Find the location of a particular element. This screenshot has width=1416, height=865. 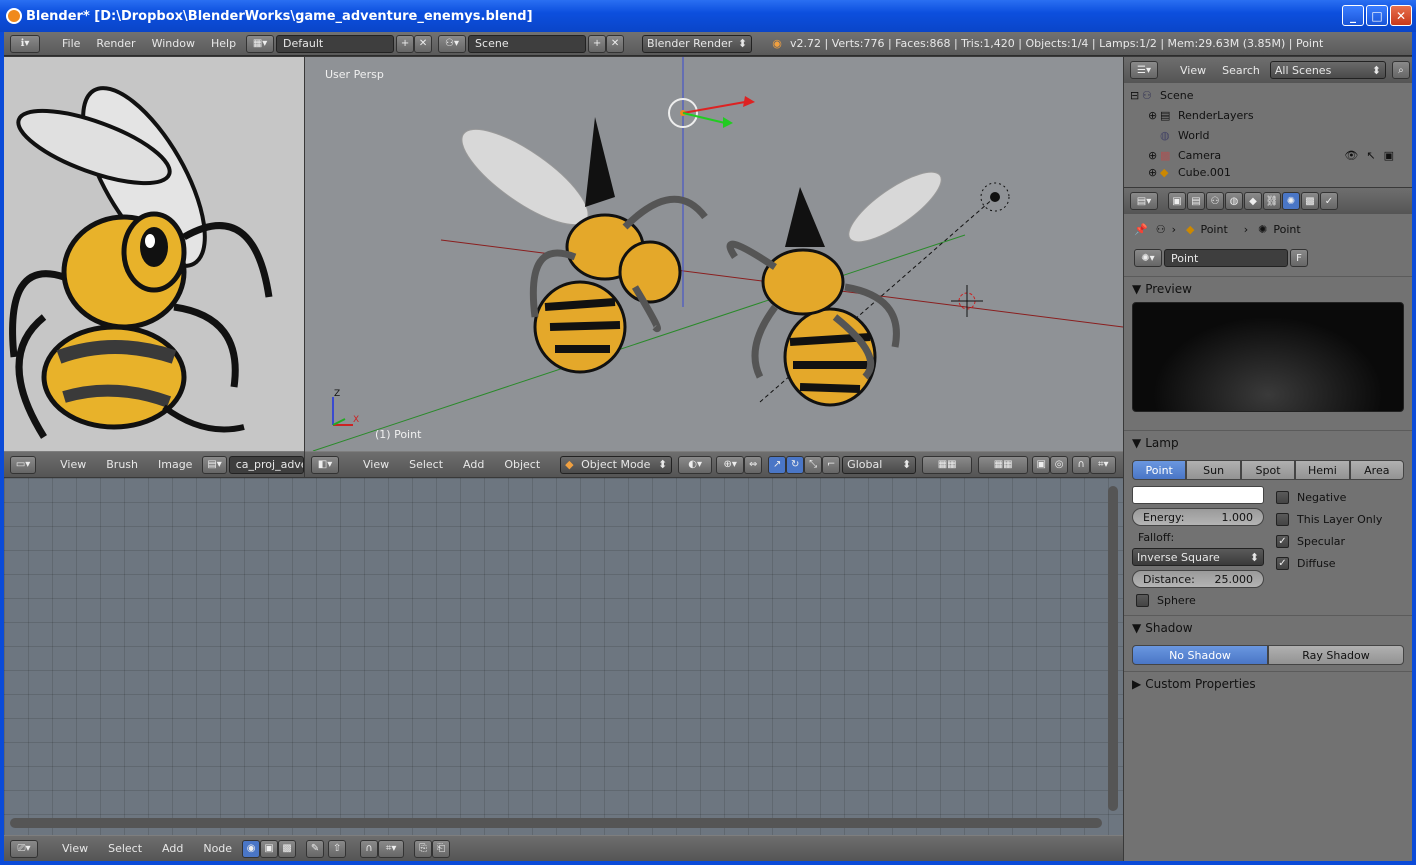

menu-help: Help is located at coordinates (223, 43).